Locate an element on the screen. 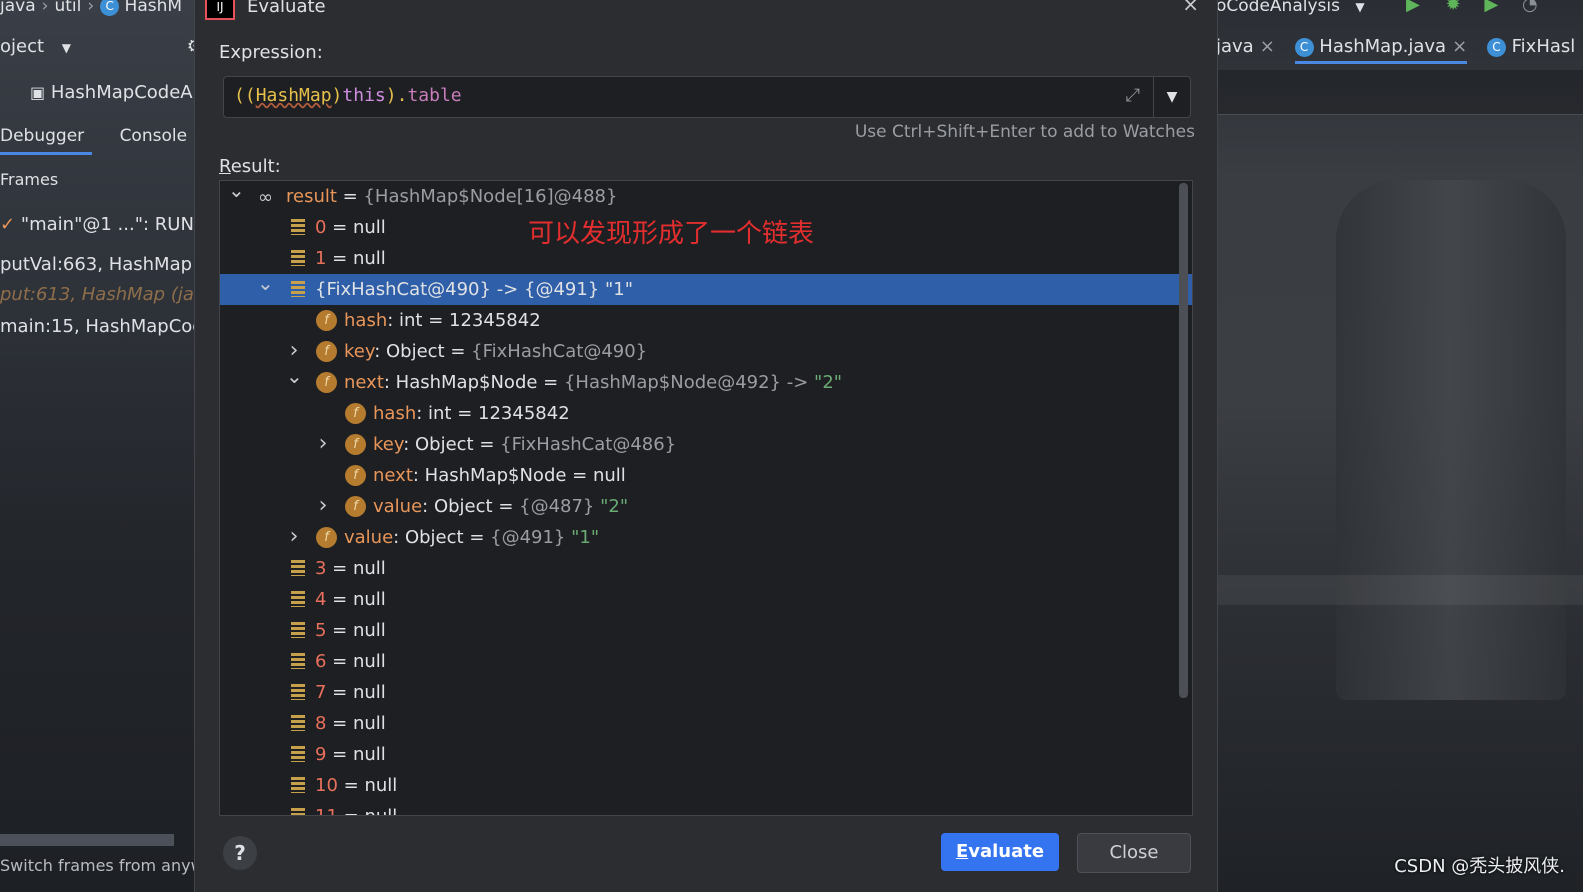  tree-row-text: next: HashMap$Node = null is located at coordinates (499, 475).